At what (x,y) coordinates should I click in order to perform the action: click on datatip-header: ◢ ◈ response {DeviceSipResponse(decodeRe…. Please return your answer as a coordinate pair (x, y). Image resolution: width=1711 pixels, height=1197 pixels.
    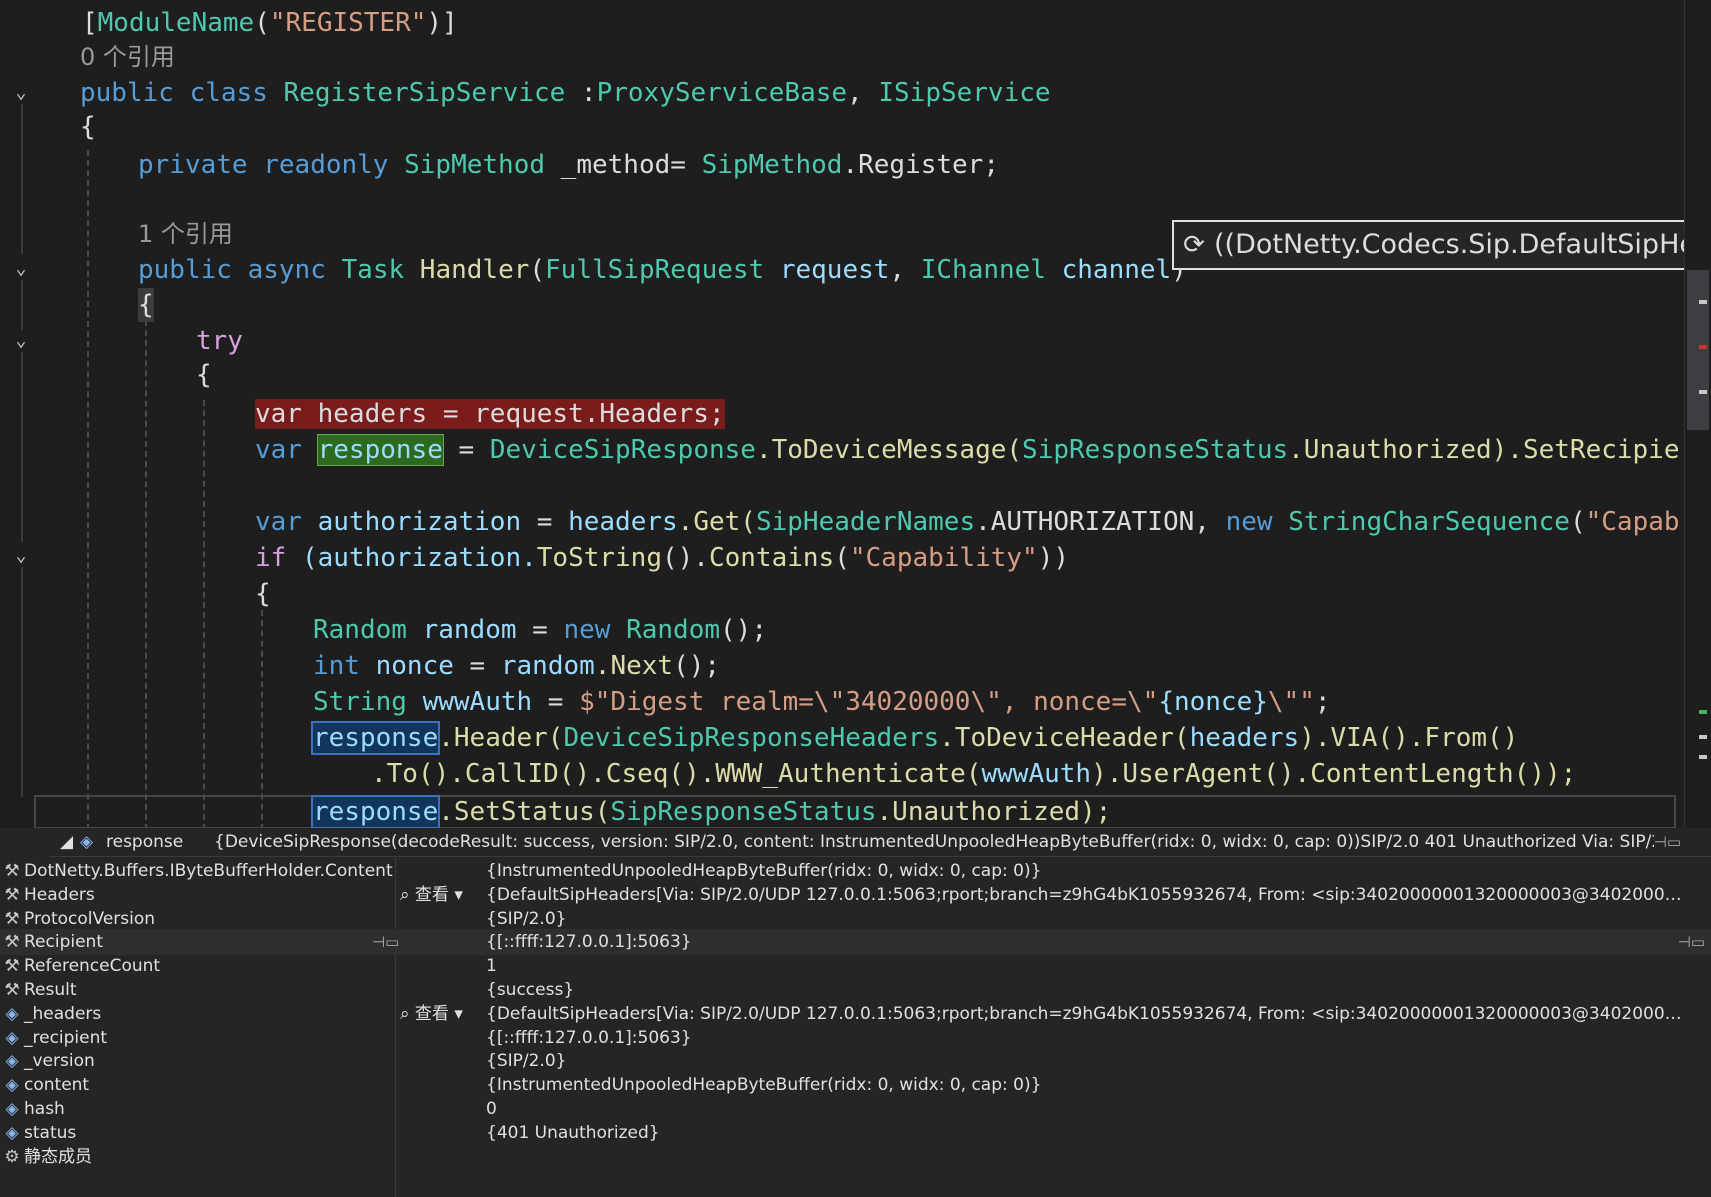
    Looking at the image, I should click on (880, 842).